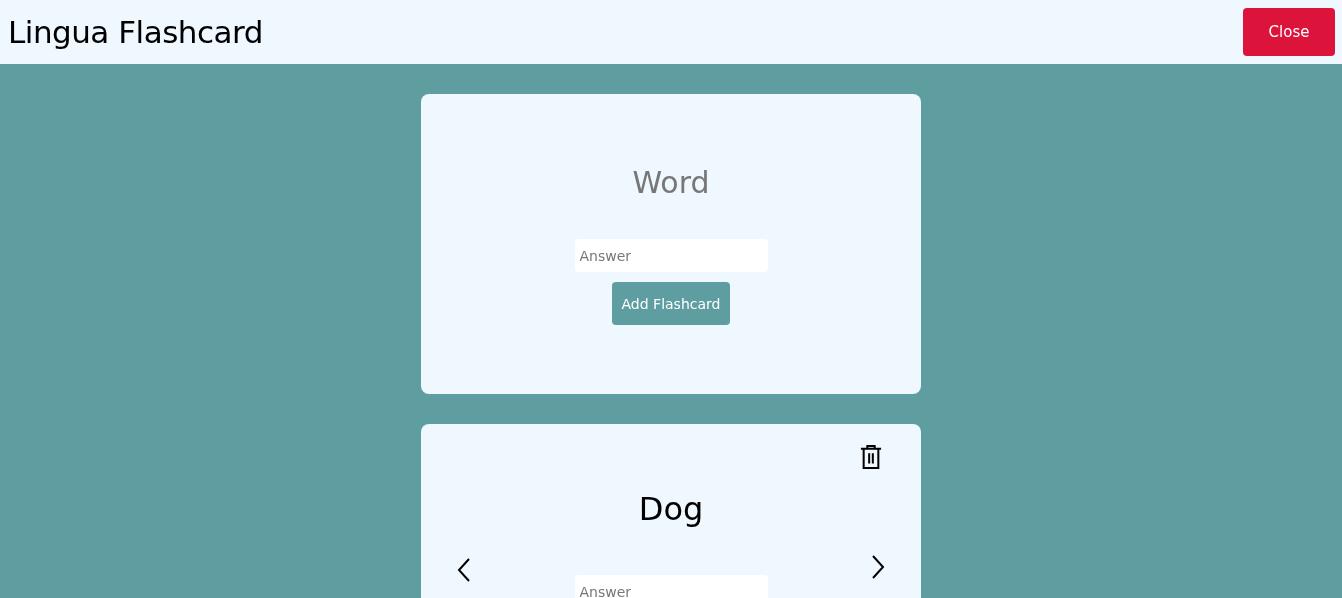 This screenshot has width=1342, height=598. What do you see at coordinates (464, 570) in the screenshot?
I see `chevron-left-icon` at bounding box center [464, 570].